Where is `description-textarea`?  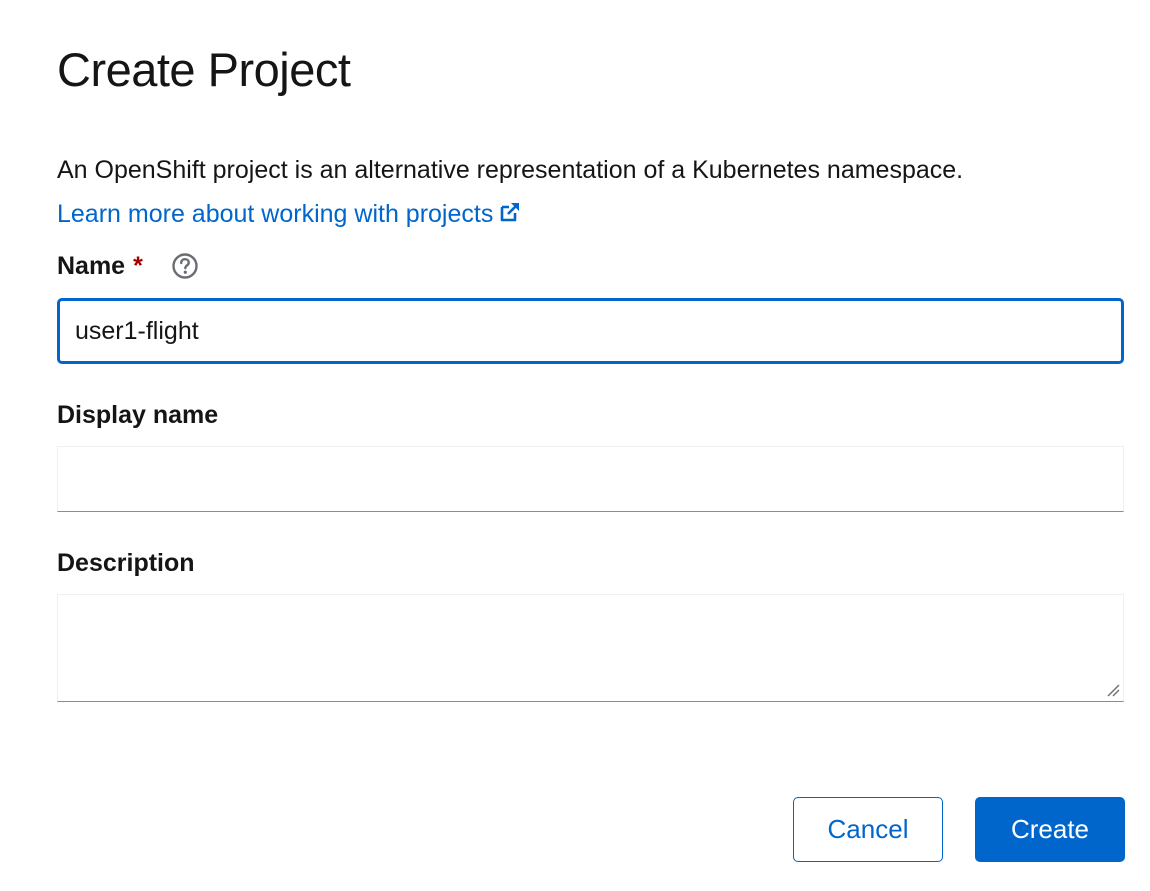 description-textarea is located at coordinates (590, 648).